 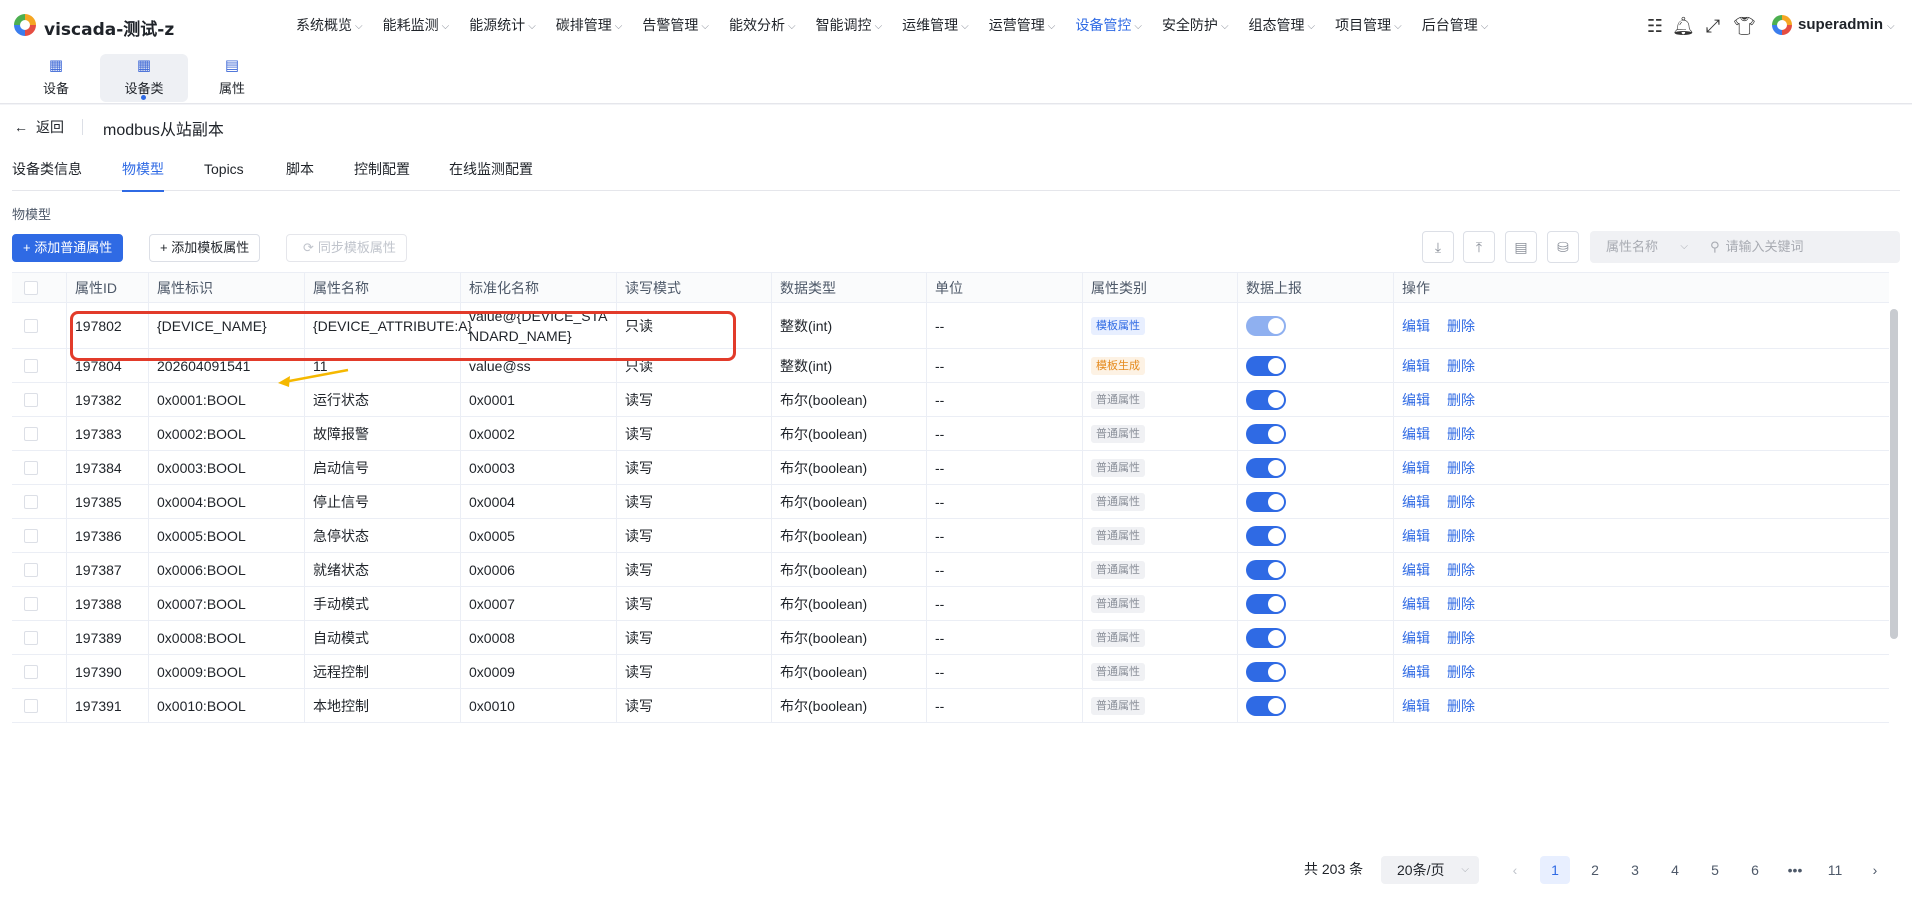 What do you see at coordinates (31, 288) in the screenshot?
I see `select-all-checkbox` at bounding box center [31, 288].